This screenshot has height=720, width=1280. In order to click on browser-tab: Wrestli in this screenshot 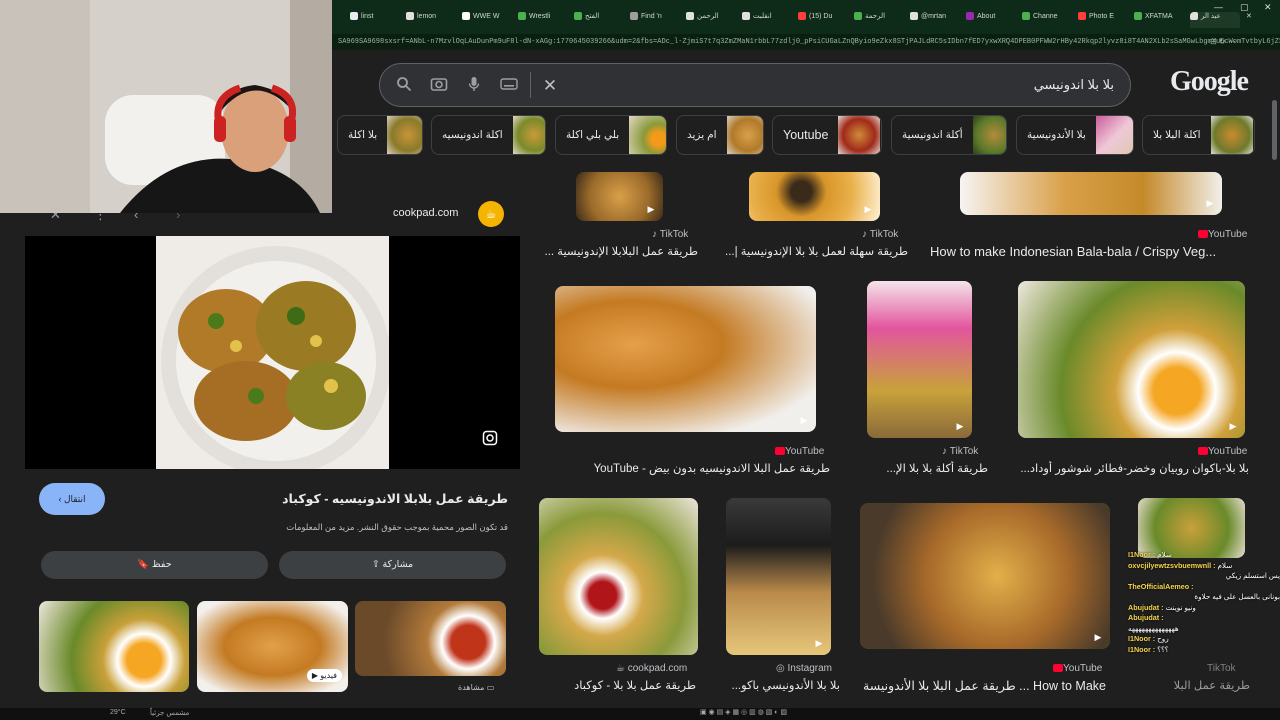, I will do `click(541, 20)`.